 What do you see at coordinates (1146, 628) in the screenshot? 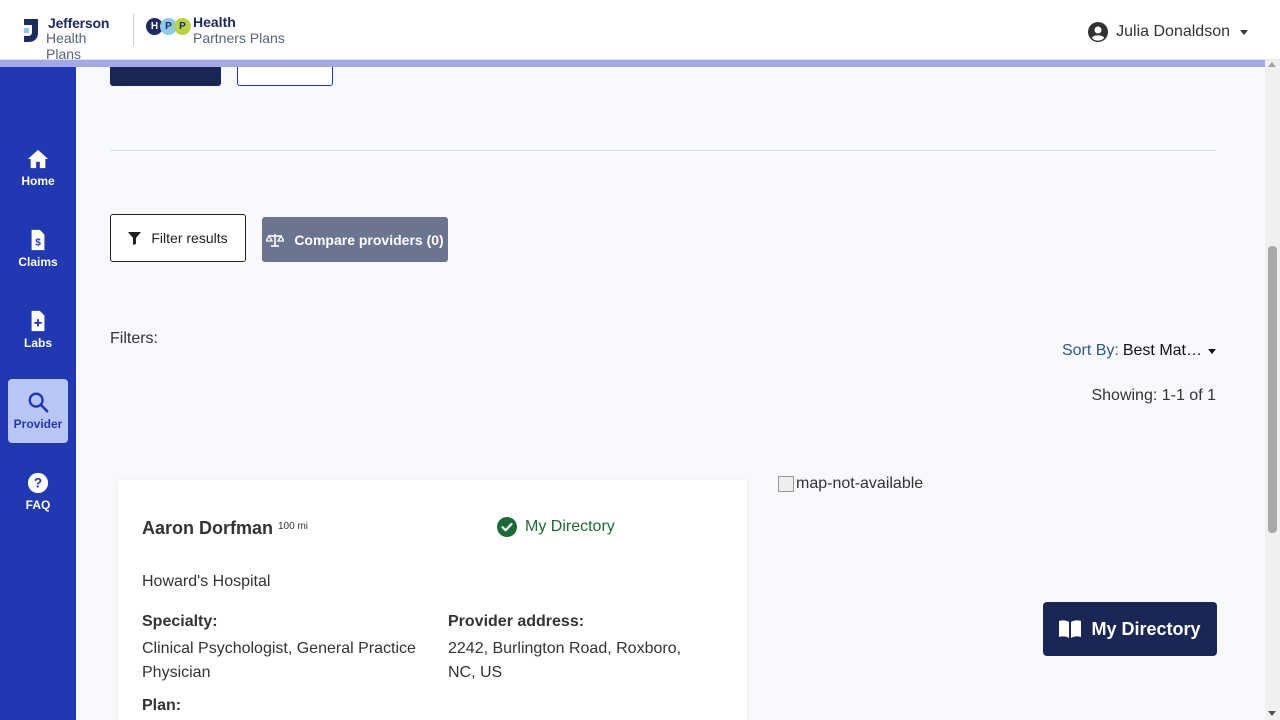
I see `my-directory-label: My Directory` at bounding box center [1146, 628].